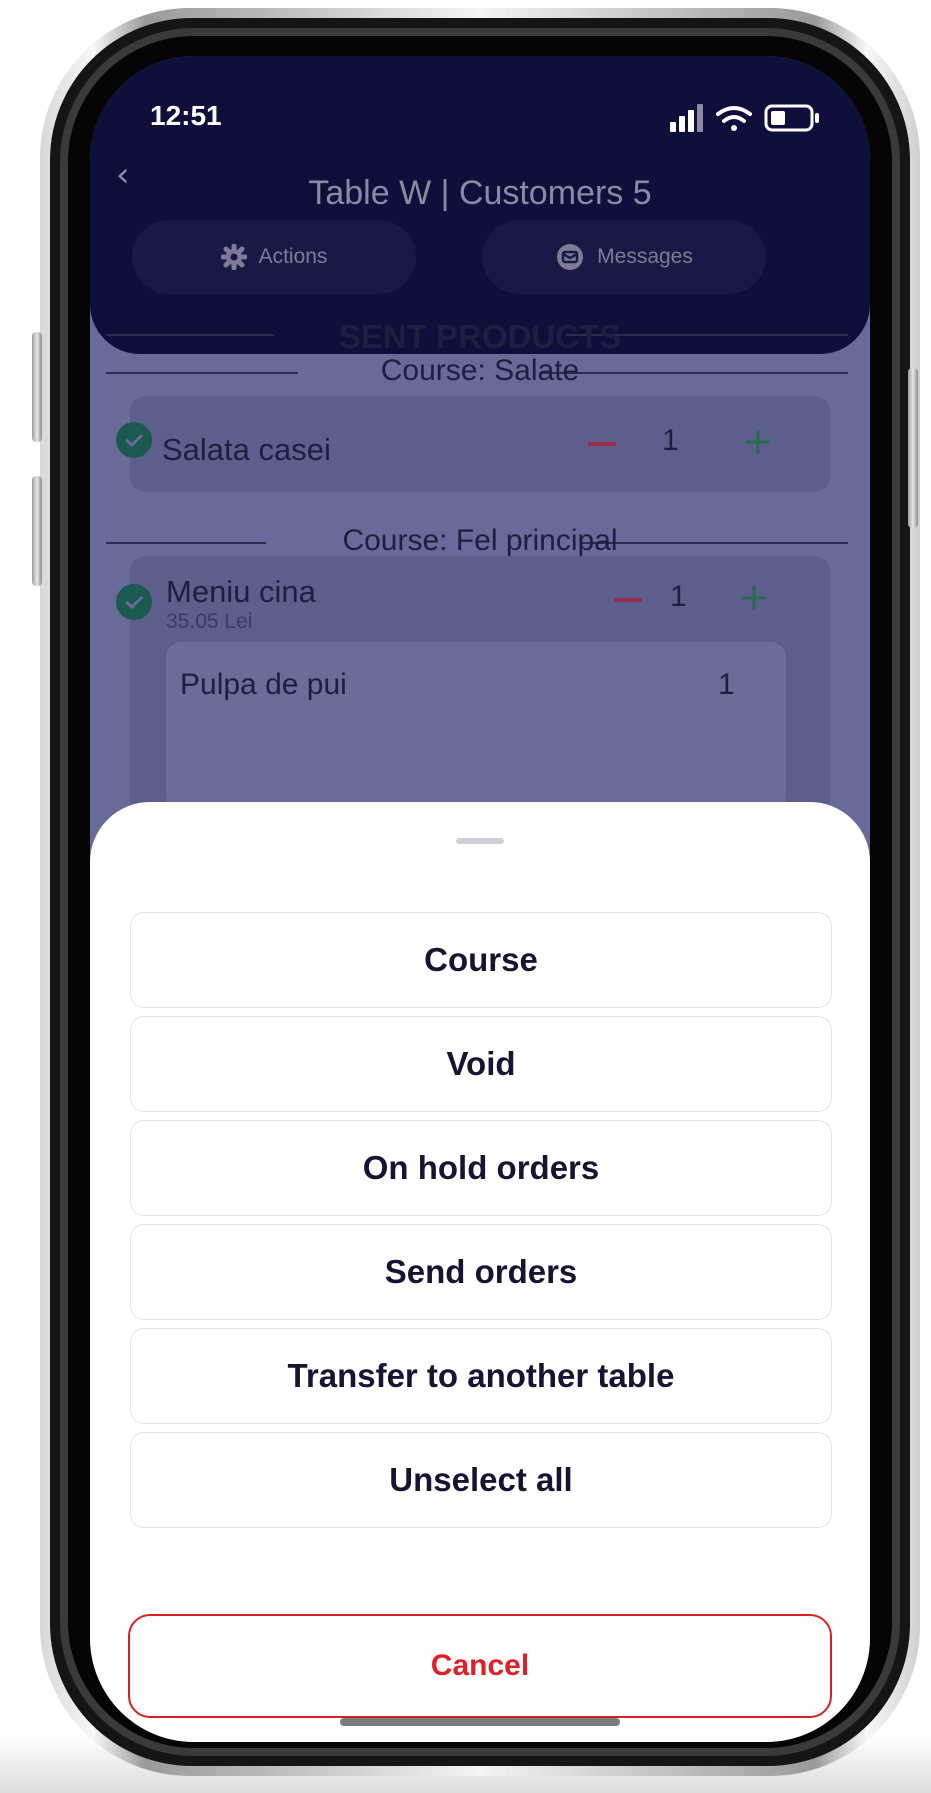 The height and width of the screenshot is (1793, 931). Describe the element at coordinates (570, 257) in the screenshot. I see `message-icon` at that location.